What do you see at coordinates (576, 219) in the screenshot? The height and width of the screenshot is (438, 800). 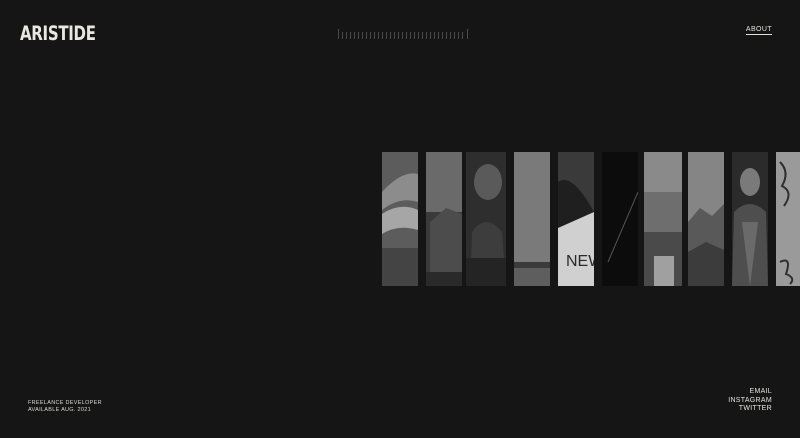 I see `gallery-strip-5: NEW` at bounding box center [576, 219].